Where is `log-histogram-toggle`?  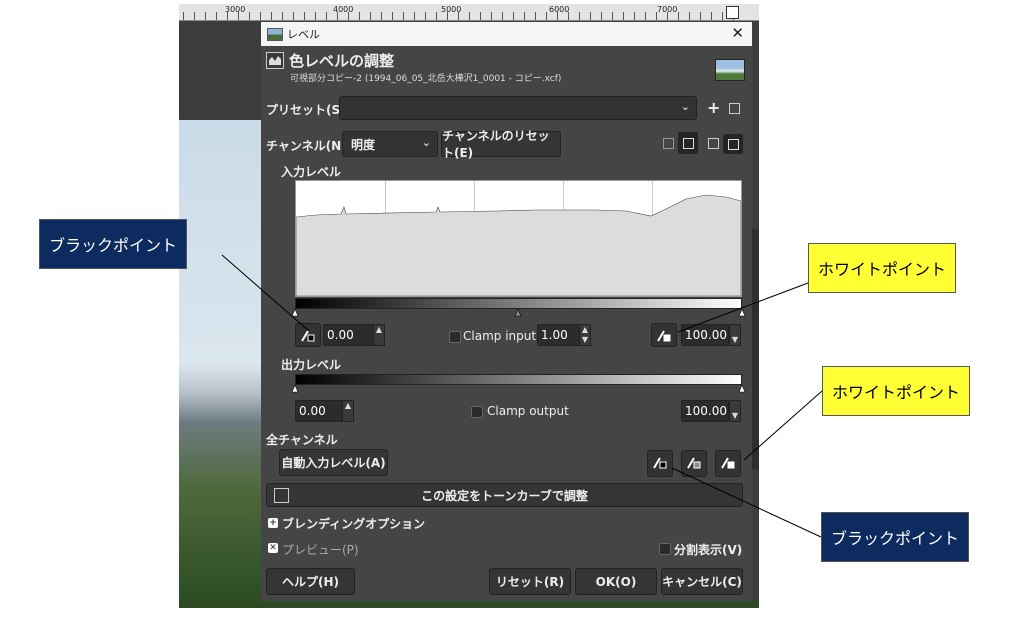
log-histogram-toggle is located at coordinates (688, 143).